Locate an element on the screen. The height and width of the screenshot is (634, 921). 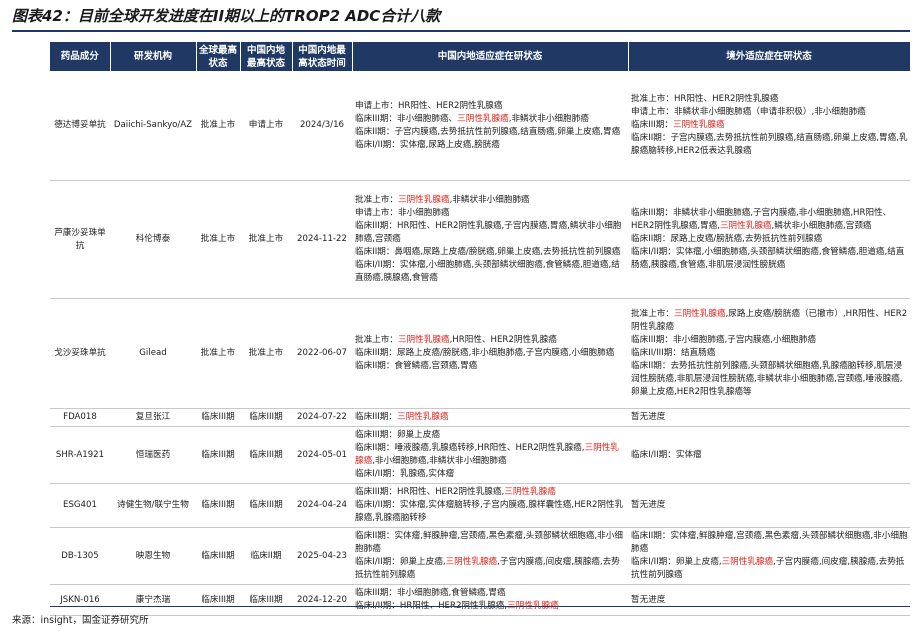
china-date-cell: 2024-12-20 is located at coordinates (322, 600).